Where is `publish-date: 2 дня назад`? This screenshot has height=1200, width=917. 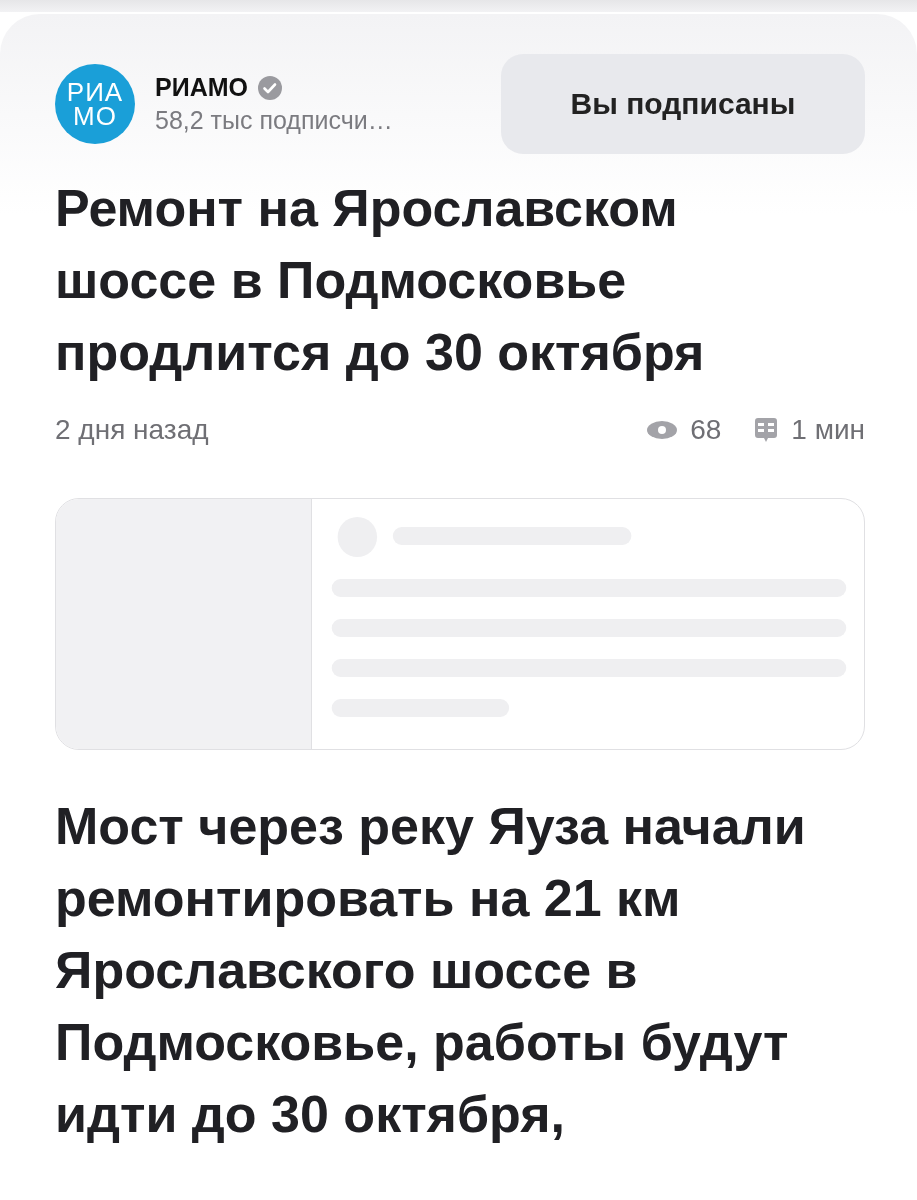 publish-date: 2 дня назад is located at coordinates (132, 430).